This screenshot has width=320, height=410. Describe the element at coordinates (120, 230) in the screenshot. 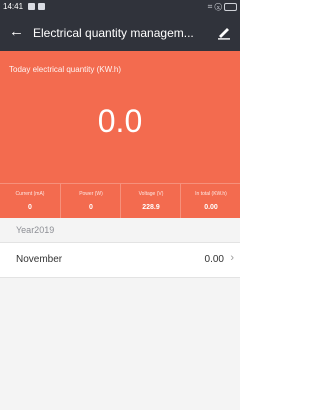

I see `year-header: Year2019` at that location.